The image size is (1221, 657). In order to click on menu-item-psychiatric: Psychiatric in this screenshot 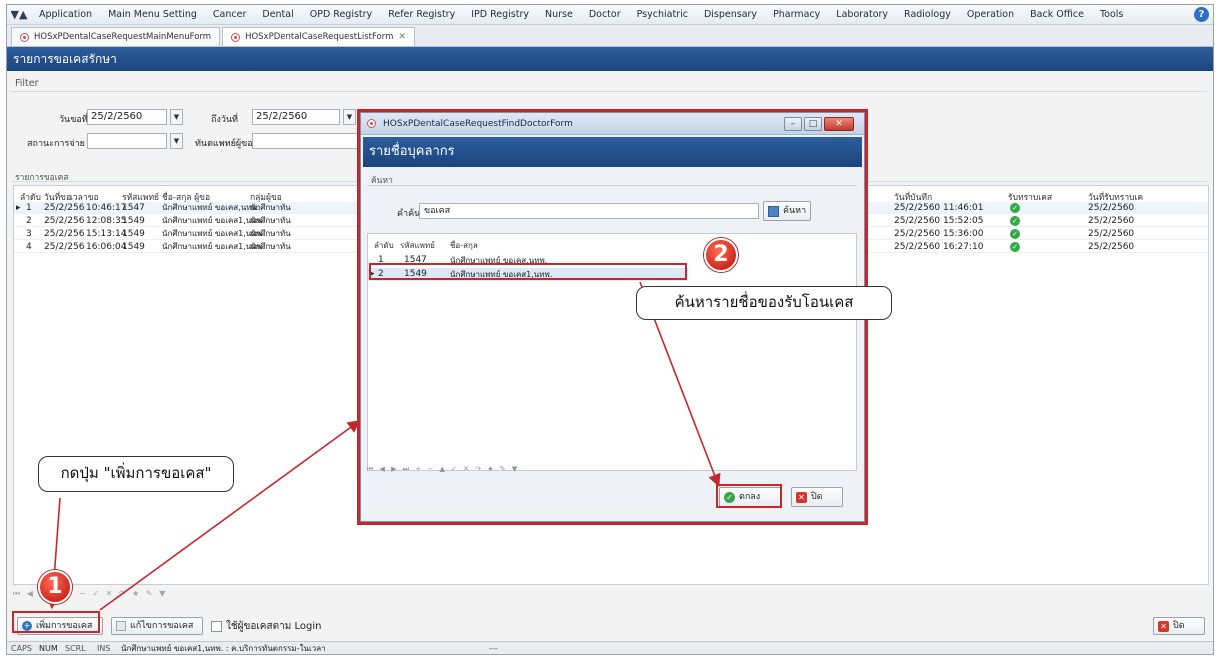, I will do `click(662, 15)`.